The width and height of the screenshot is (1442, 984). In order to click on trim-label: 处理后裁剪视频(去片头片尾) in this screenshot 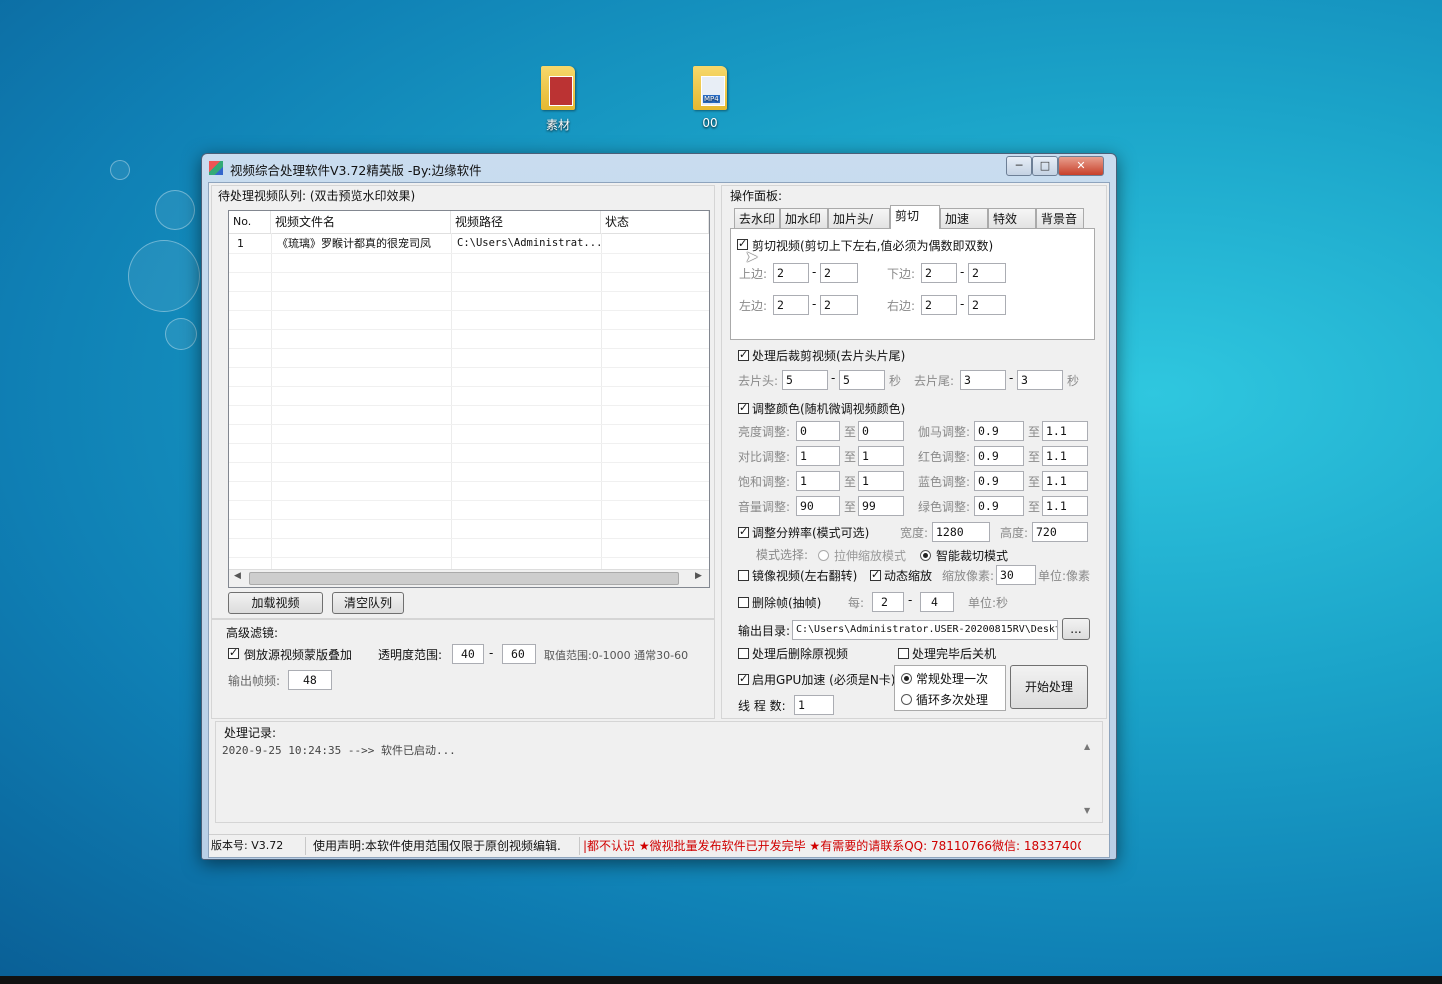, I will do `click(829, 356)`.